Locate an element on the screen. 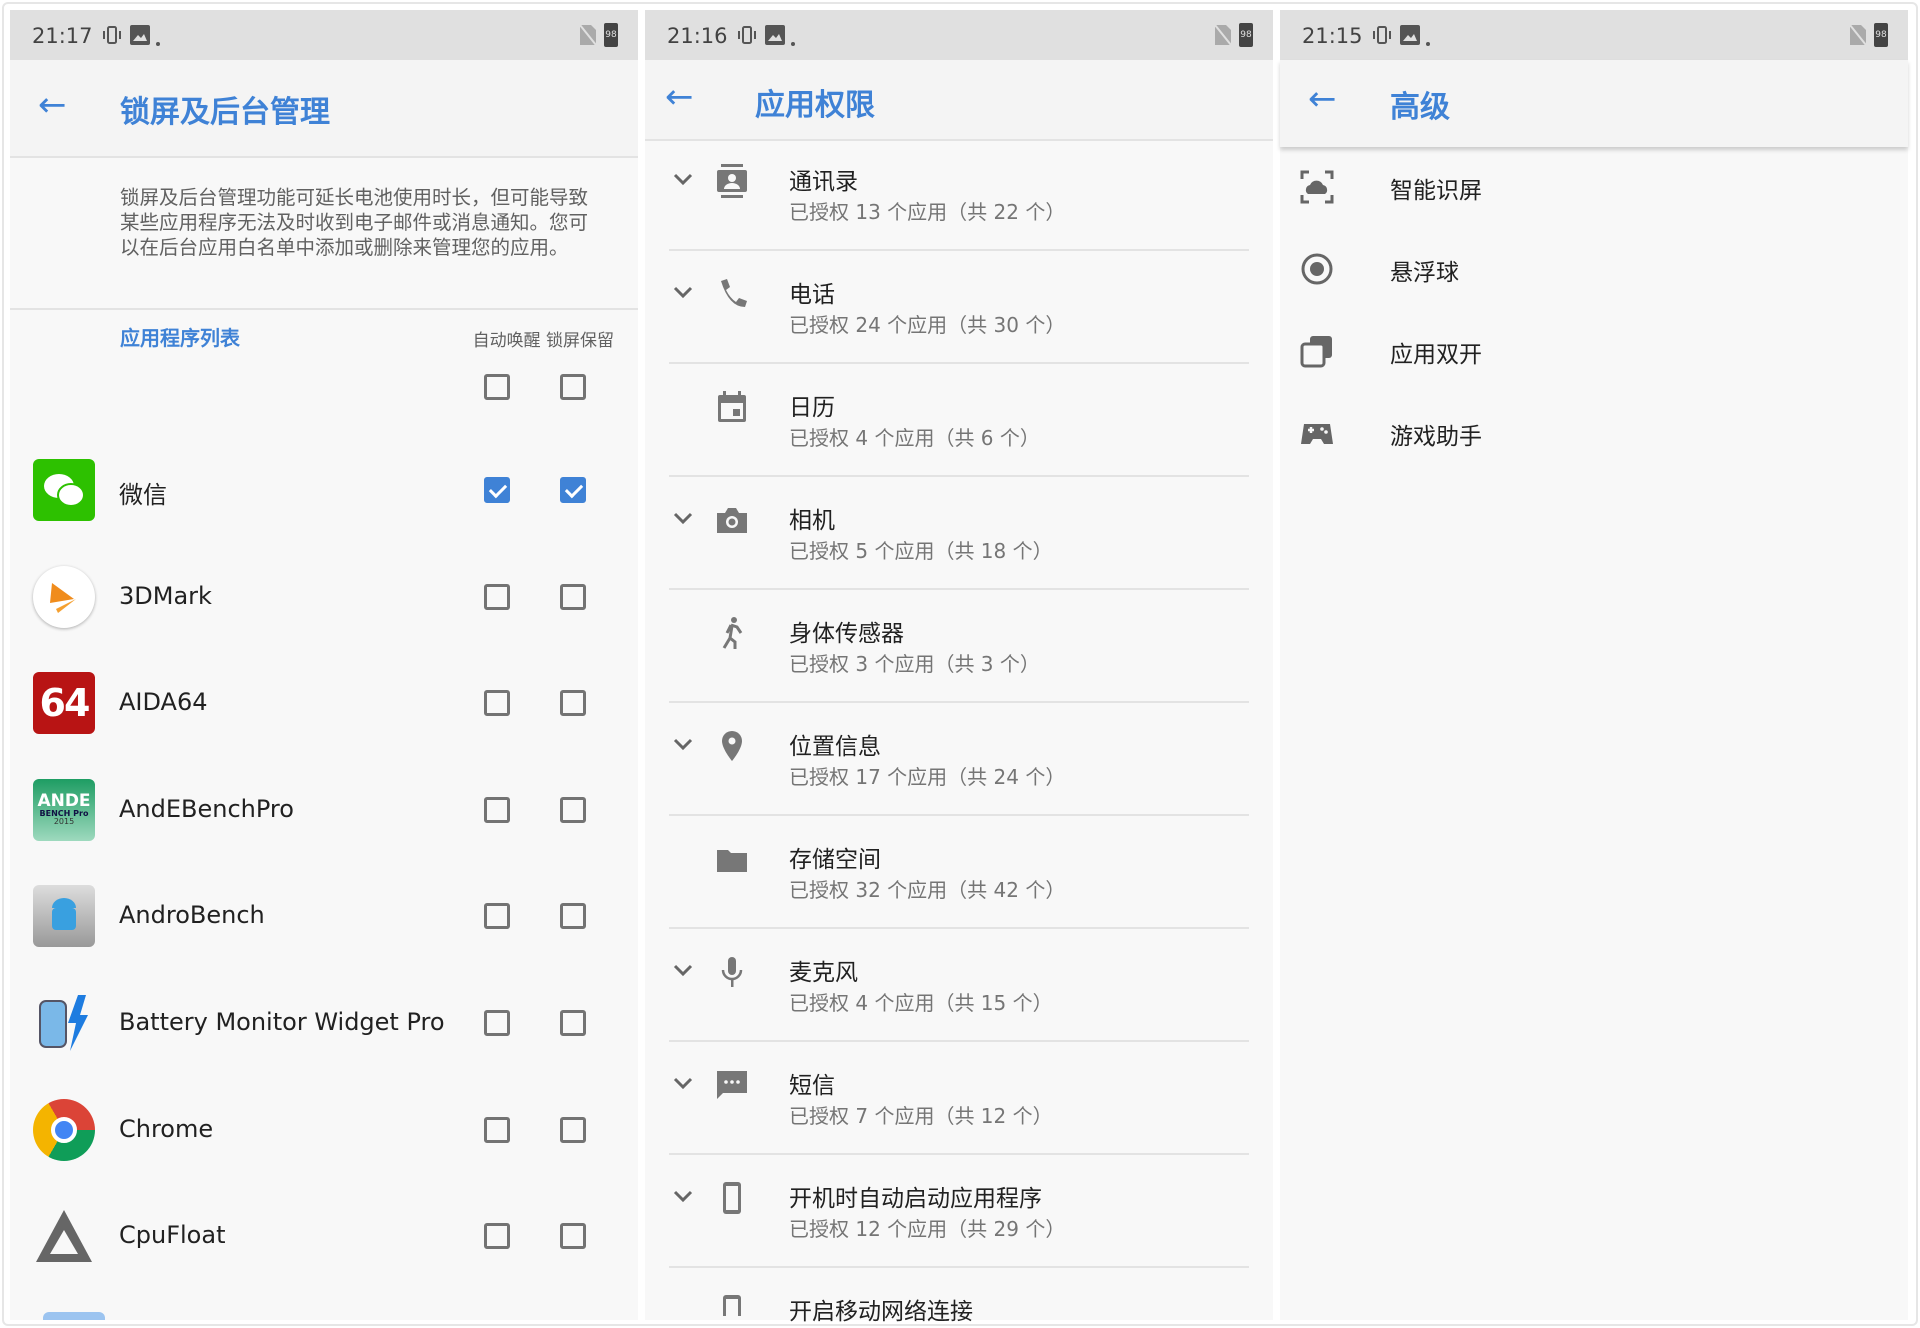 The width and height of the screenshot is (1920, 1328). permission-title: 电话 is located at coordinates (812, 295).